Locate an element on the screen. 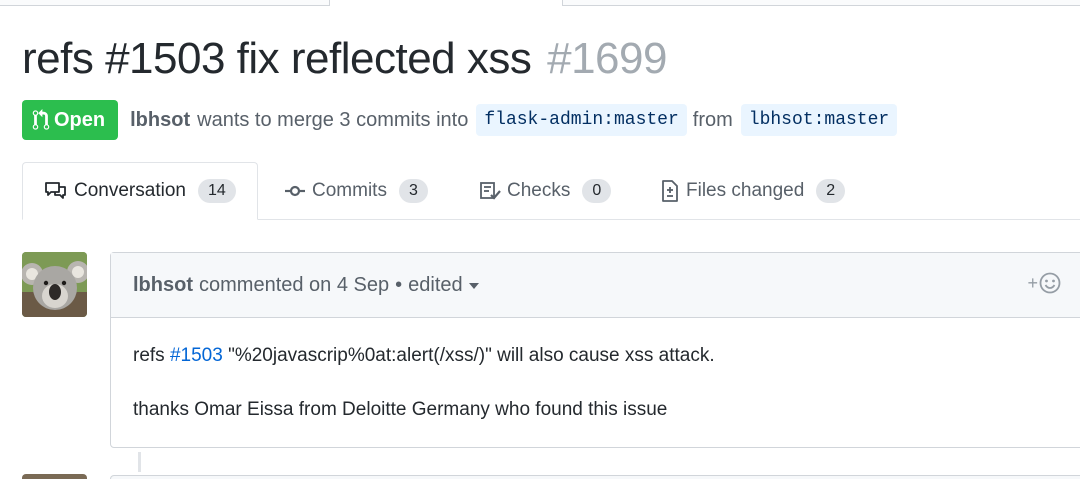 This screenshot has height=479, width=1080. pr-number: #1699 is located at coordinates (607, 58).